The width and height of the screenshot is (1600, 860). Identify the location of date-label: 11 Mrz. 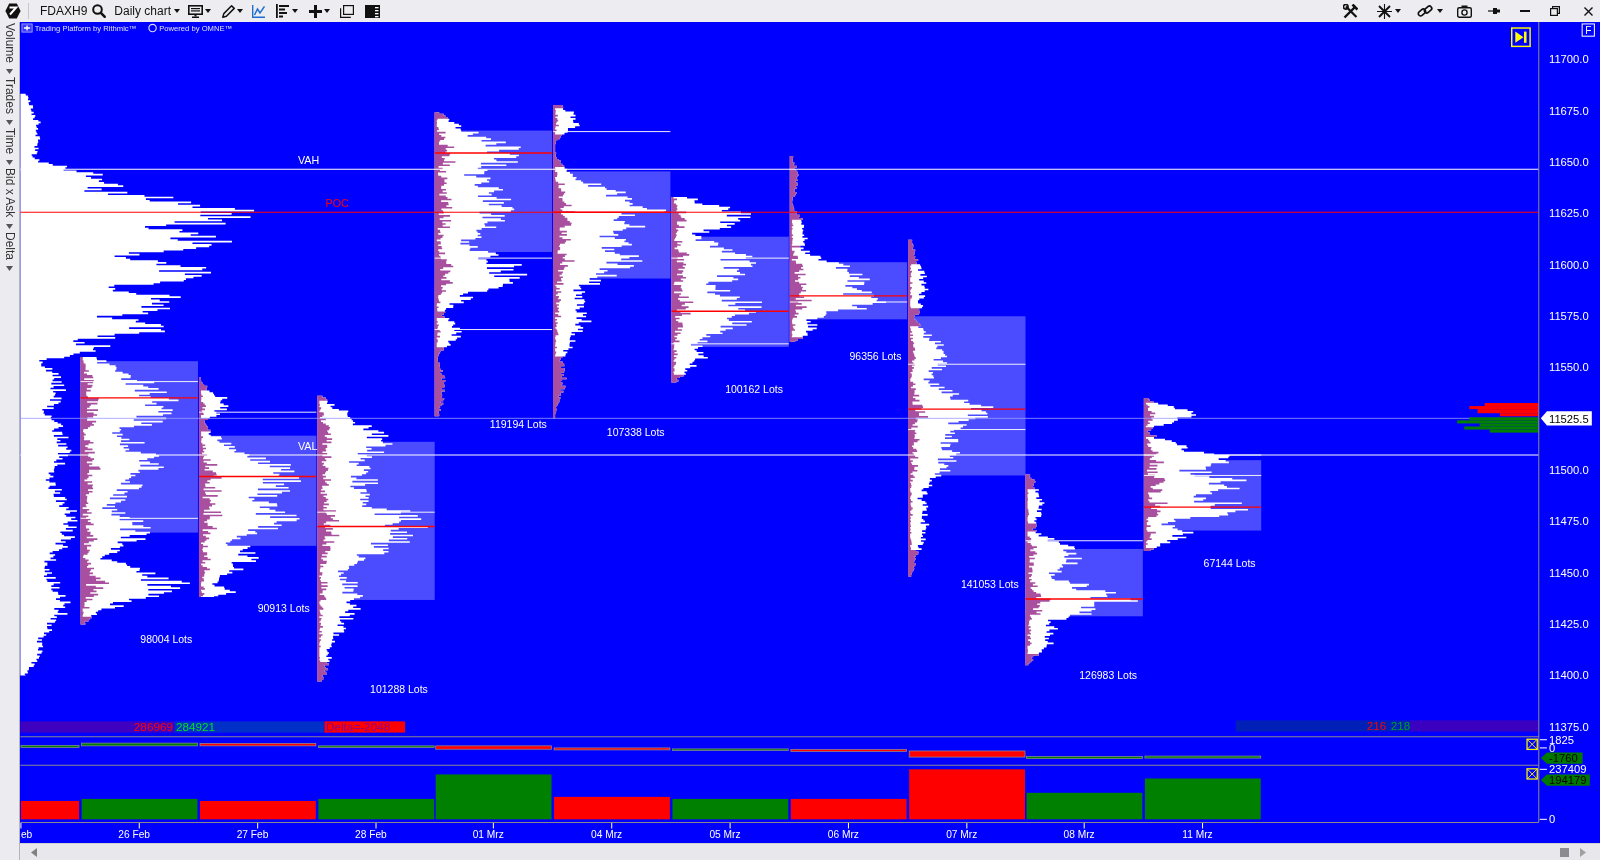
(1197, 835).